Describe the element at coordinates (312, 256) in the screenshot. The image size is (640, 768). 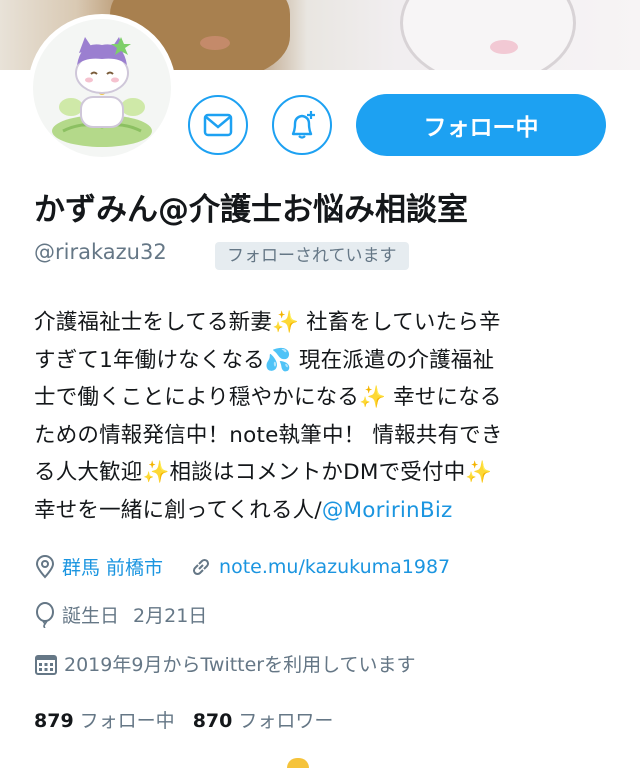
I see `follows-you-badge: フォローされています` at that location.